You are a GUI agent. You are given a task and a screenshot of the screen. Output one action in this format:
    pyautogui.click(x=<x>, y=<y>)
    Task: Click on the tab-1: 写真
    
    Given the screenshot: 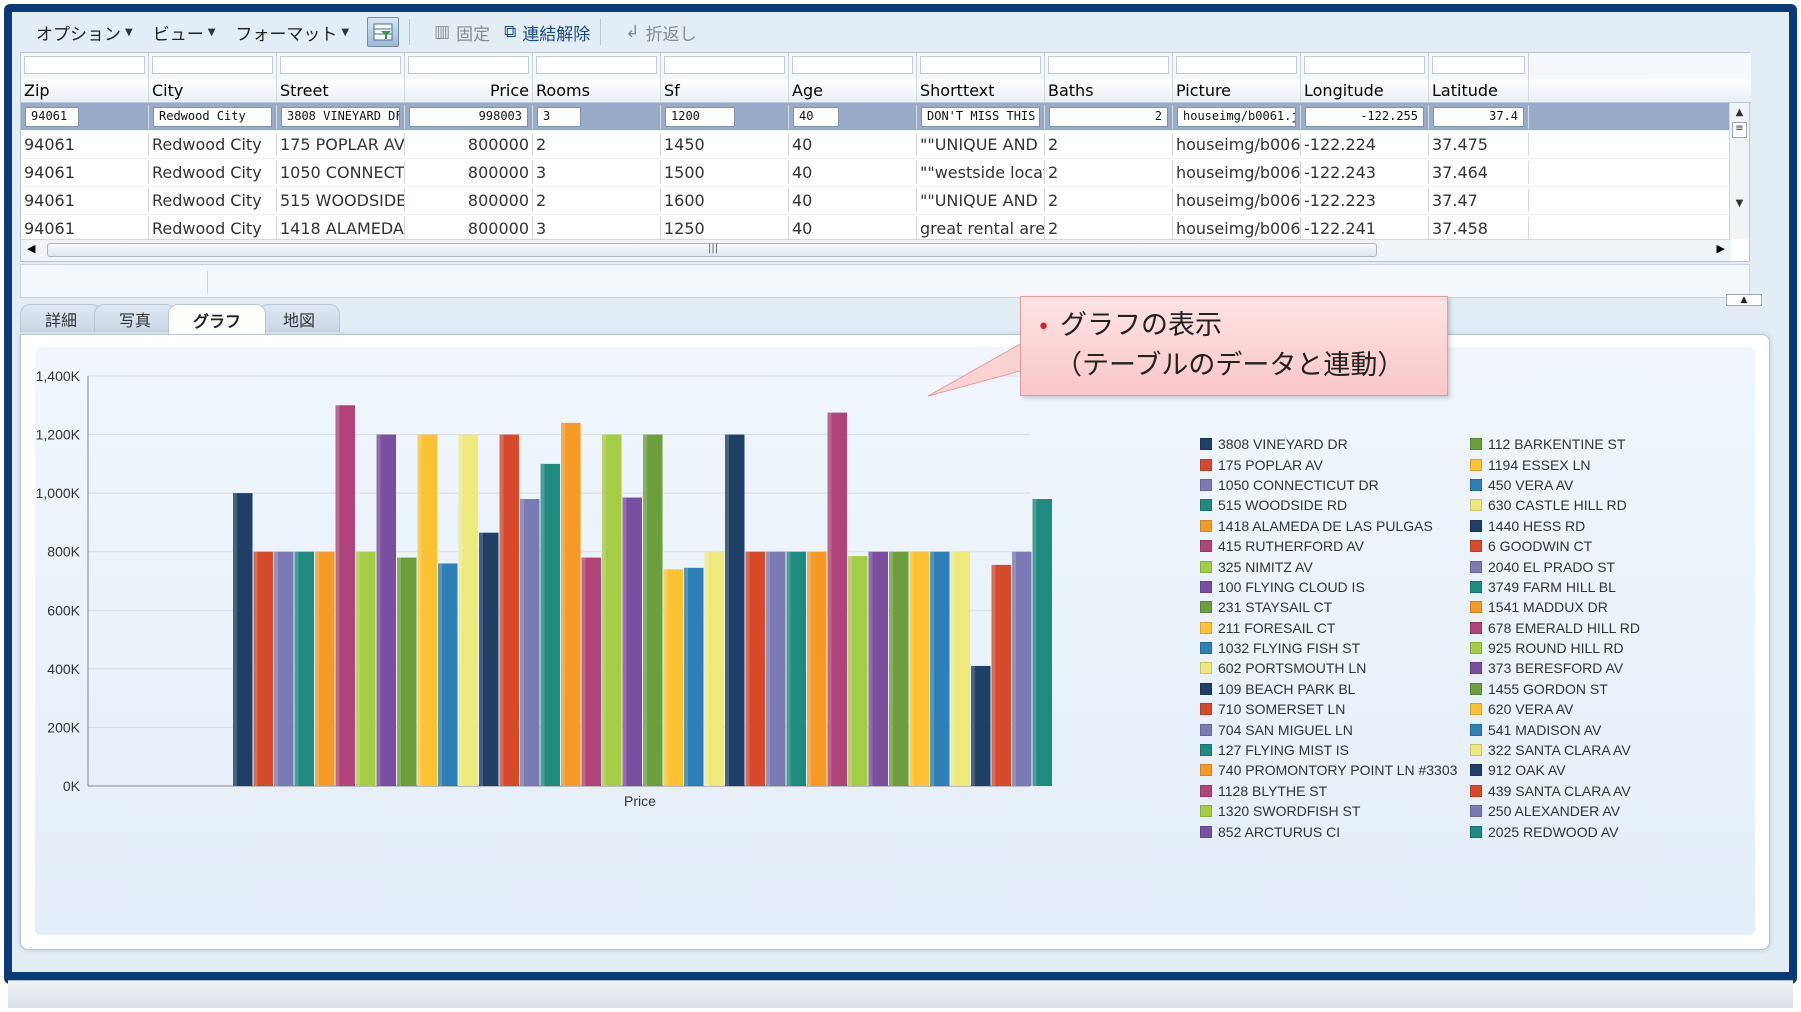 What is the action you would take?
    pyautogui.click(x=135, y=318)
    